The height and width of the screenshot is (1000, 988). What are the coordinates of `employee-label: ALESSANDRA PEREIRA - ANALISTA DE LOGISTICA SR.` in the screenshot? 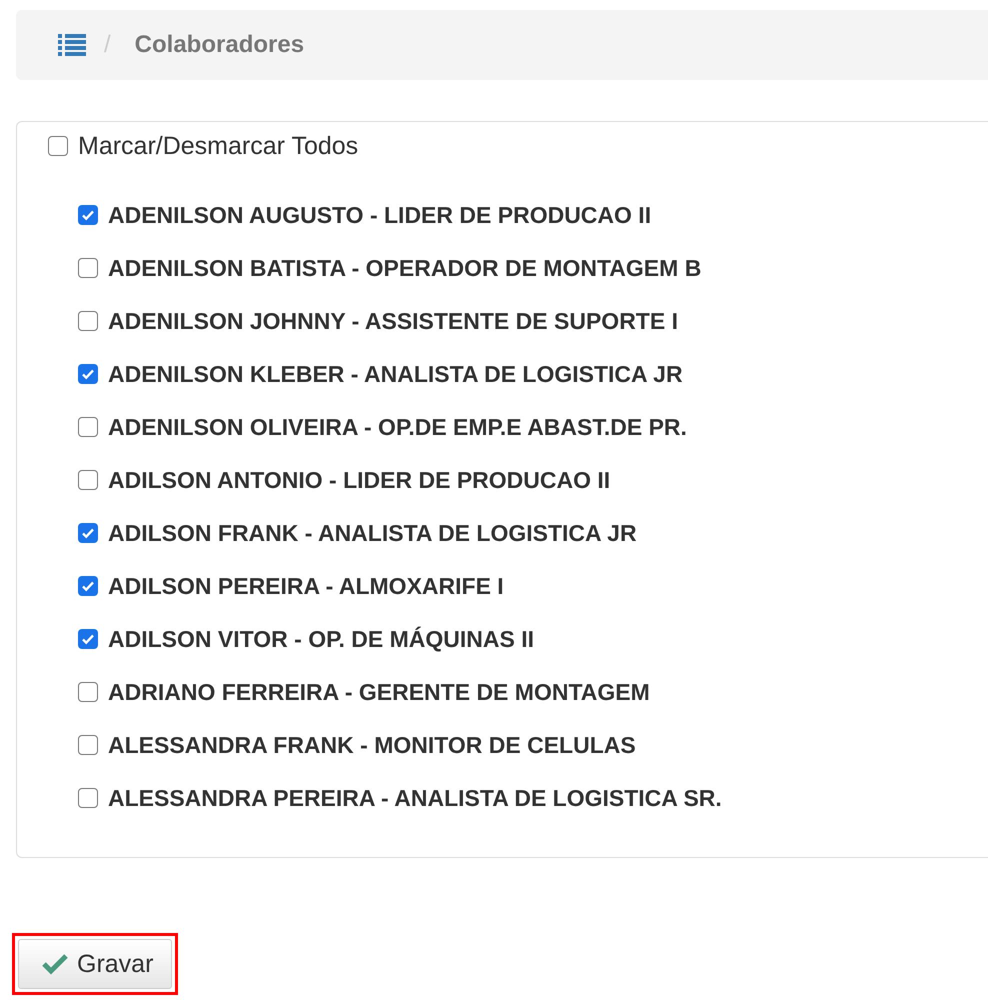 It's located at (415, 798).